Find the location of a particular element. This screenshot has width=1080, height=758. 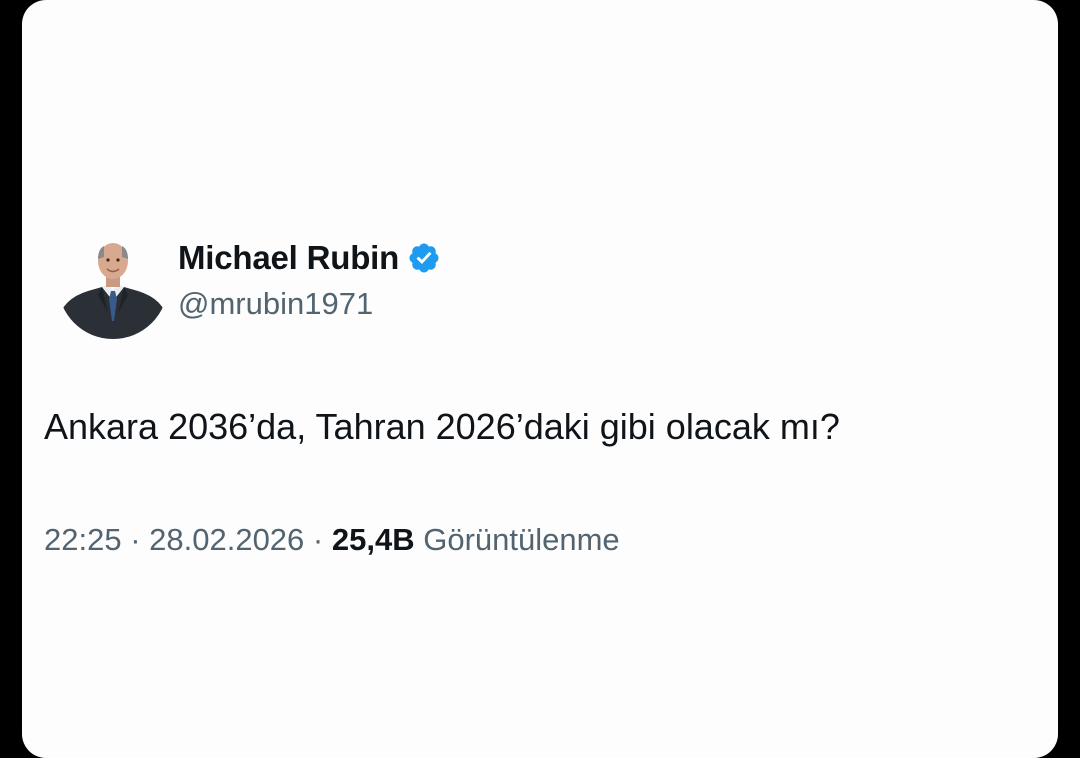

author-name-row: Michael Rubin is located at coordinates (309, 258).